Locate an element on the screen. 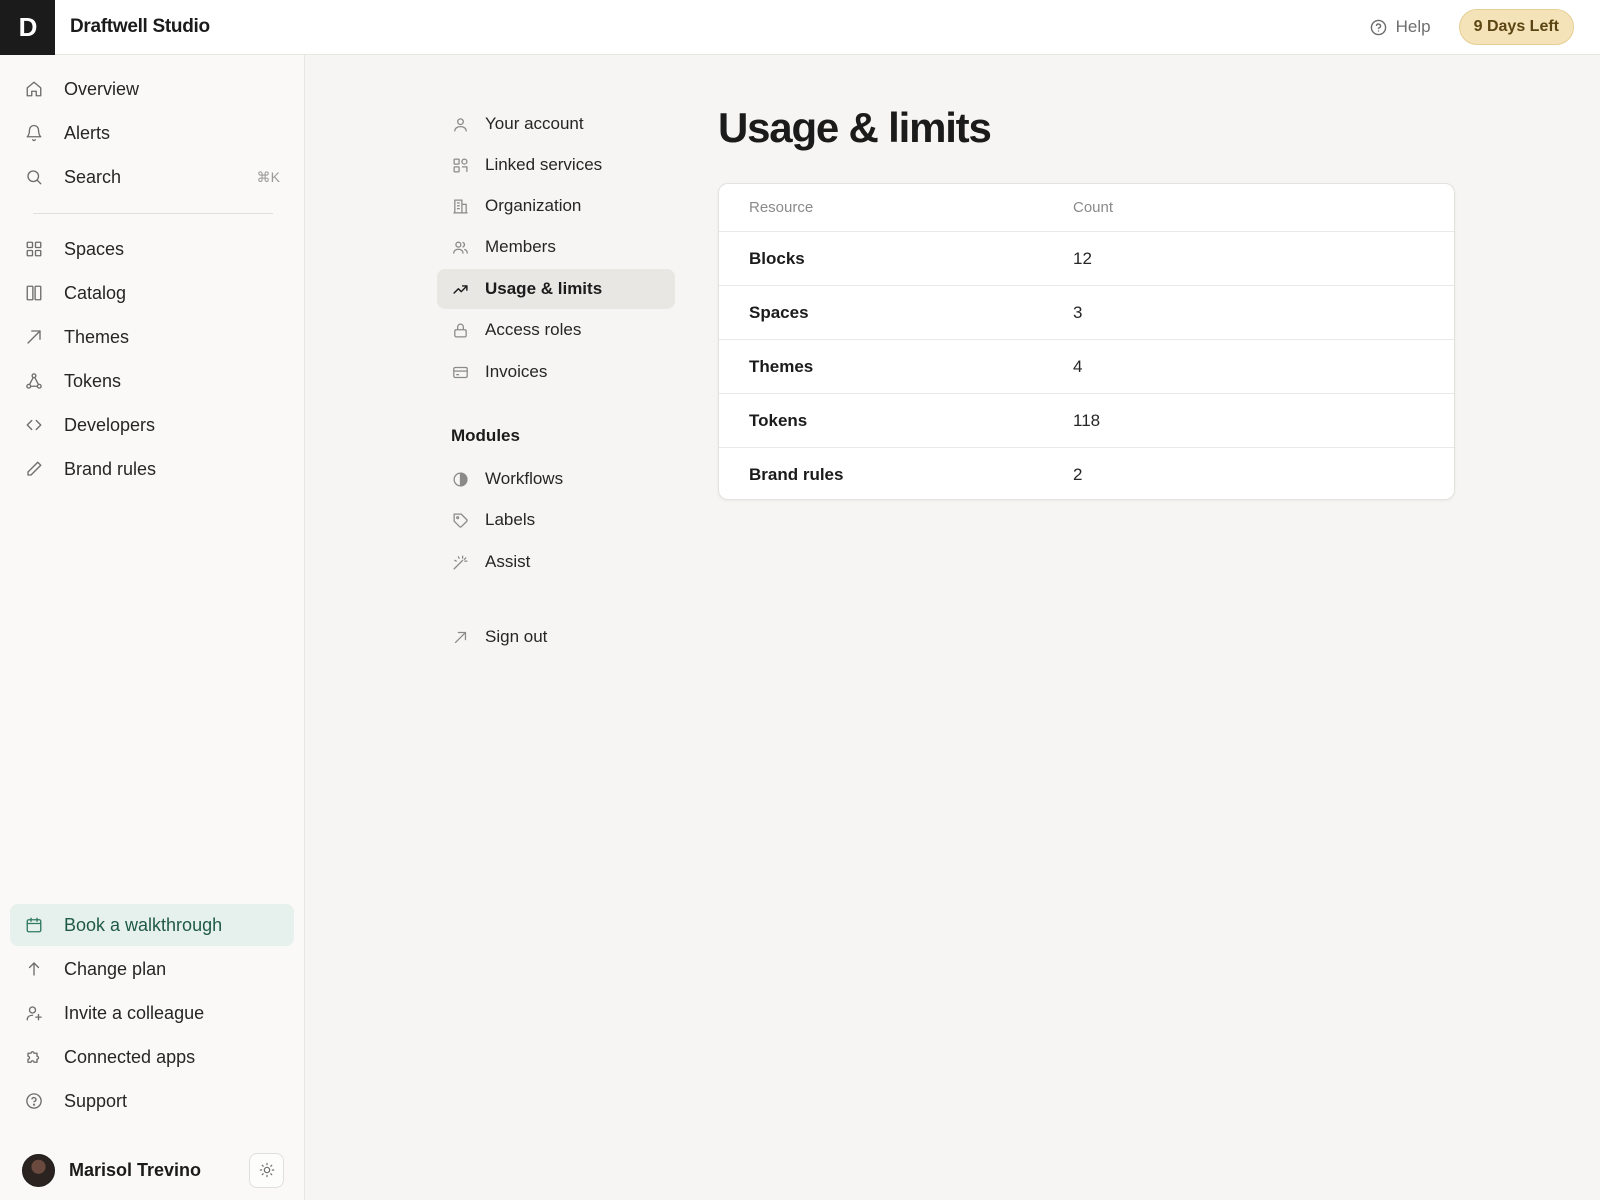 The image size is (1600, 1200). sidebar-item-label: Change plan is located at coordinates (115, 968).